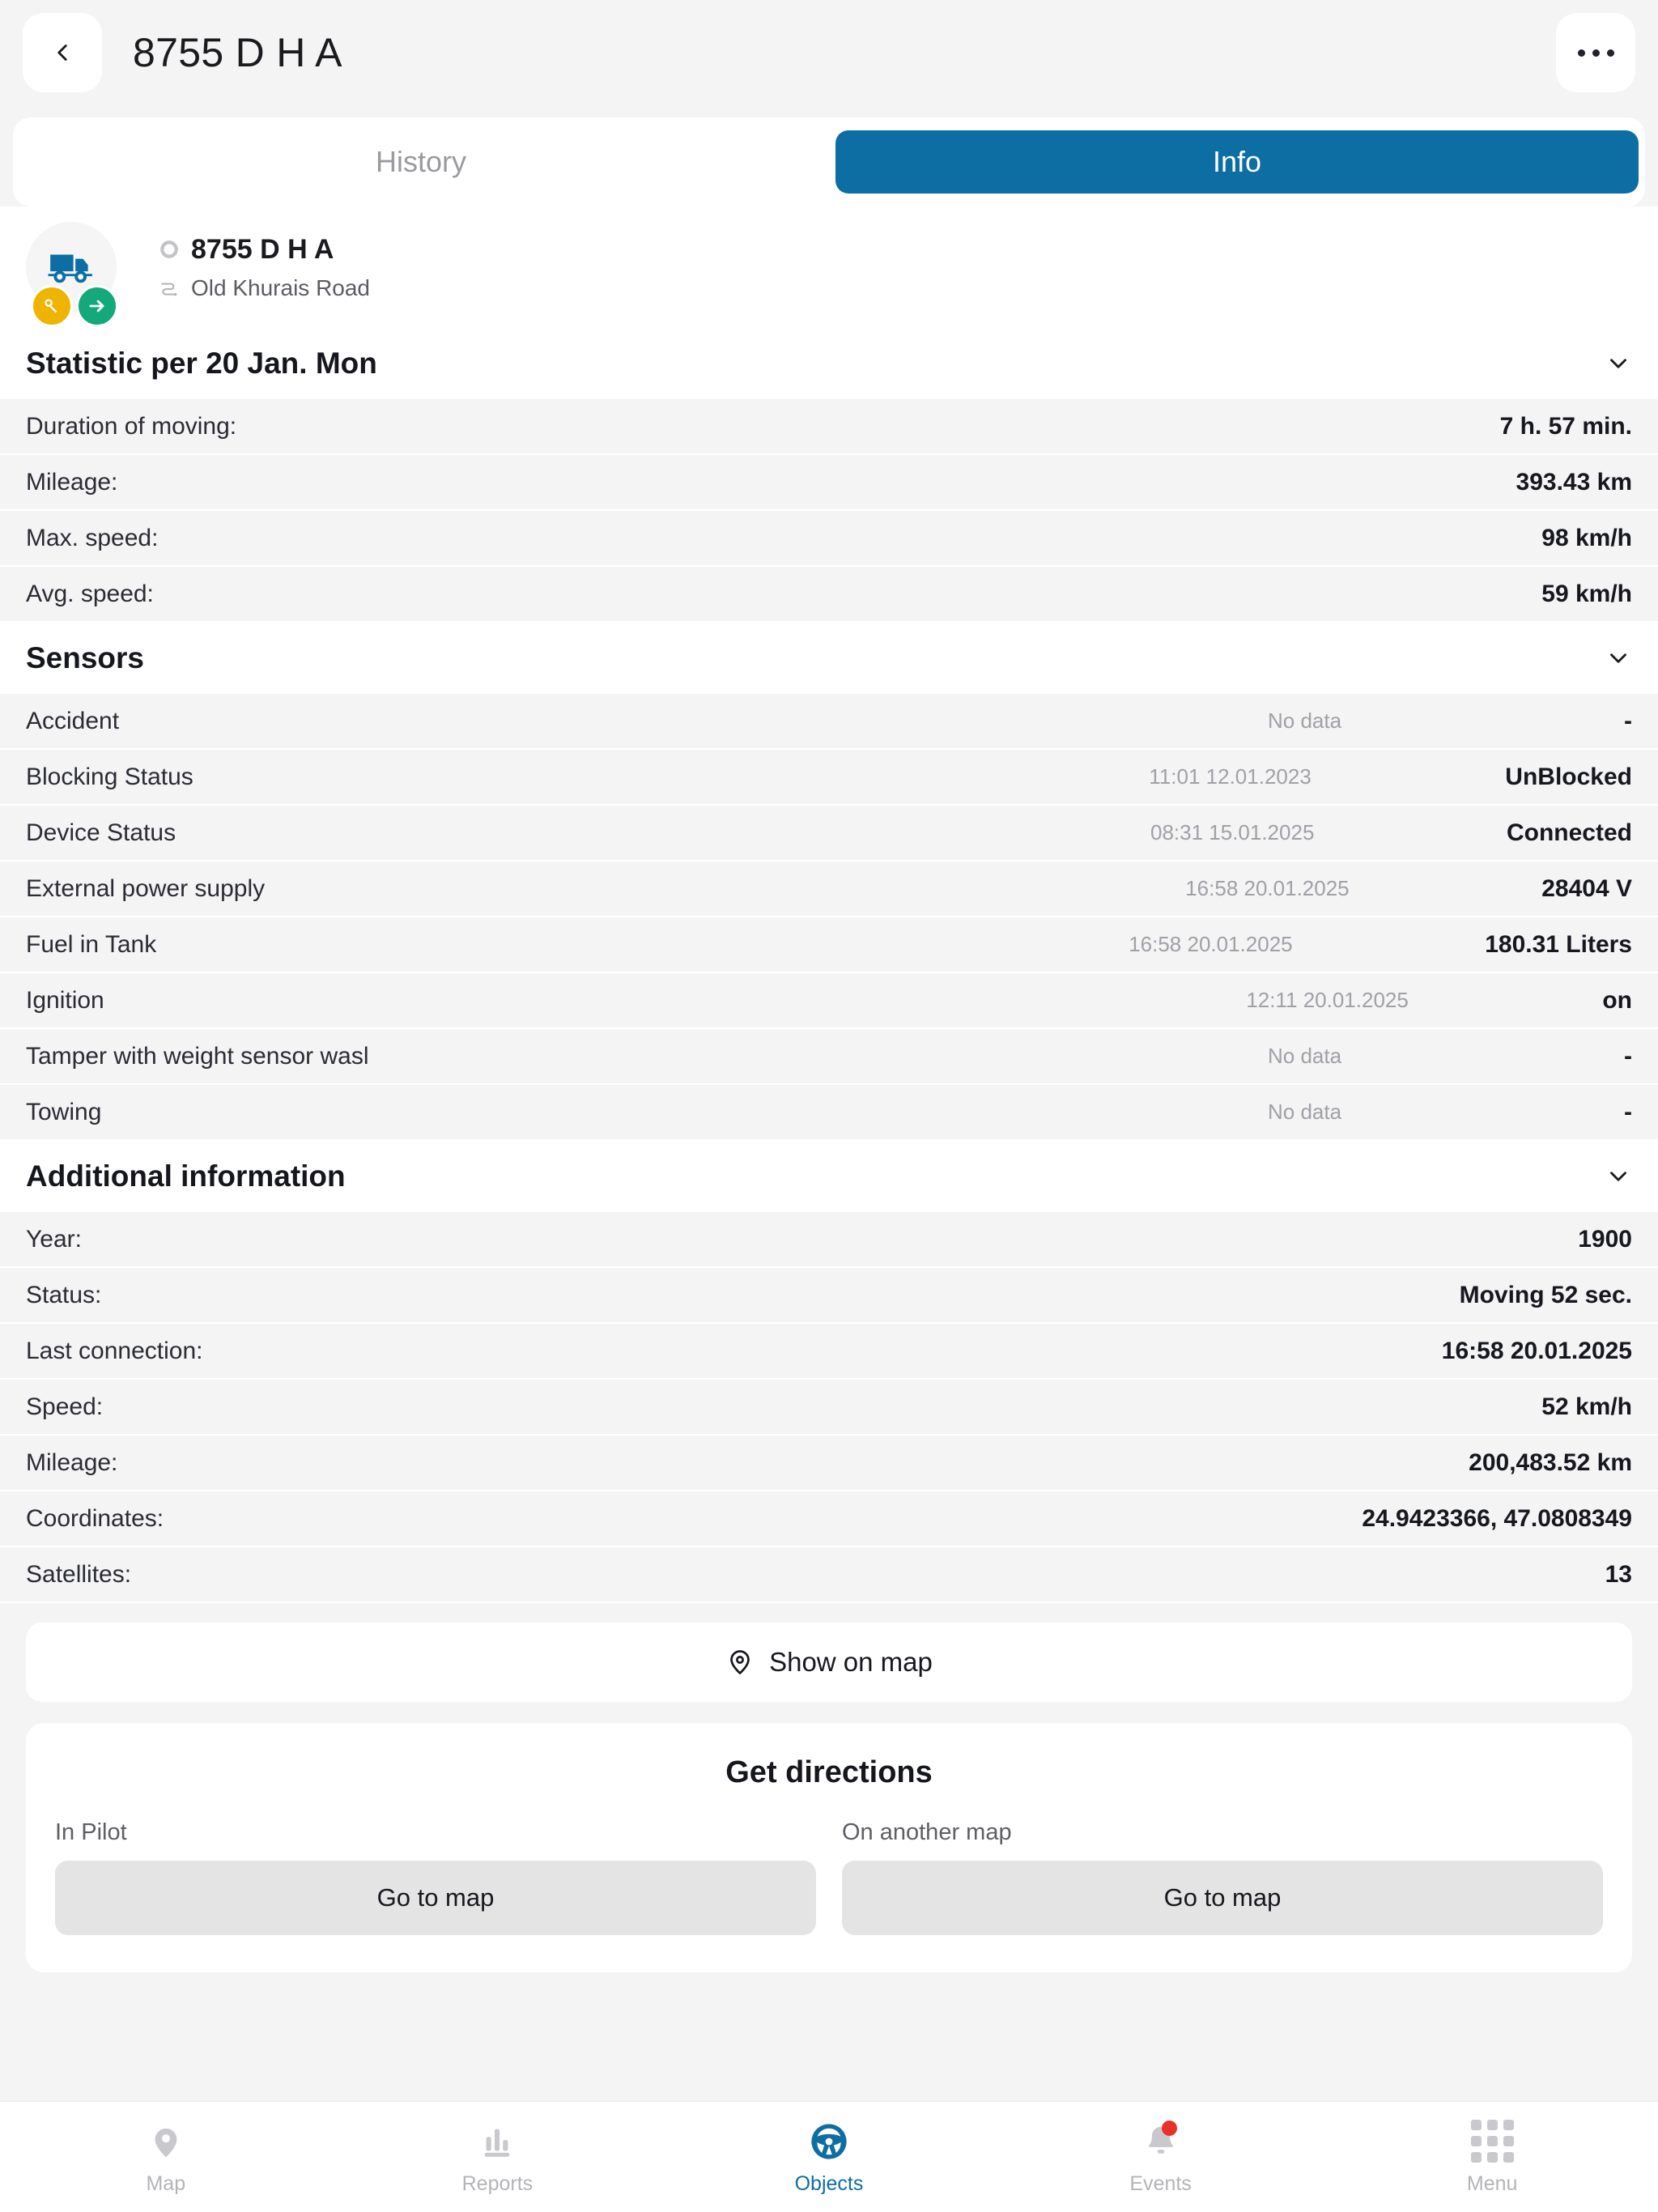  I want to click on table-row: Mileage: 393.43 km, so click(829, 483).